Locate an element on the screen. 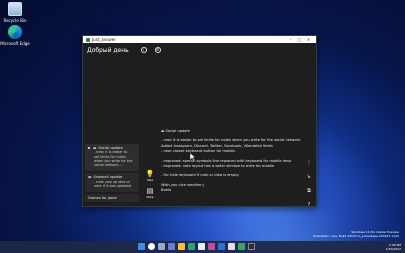 The width and height of the screenshot is (405, 253). minimize-button: – is located at coordinates (290, 39).